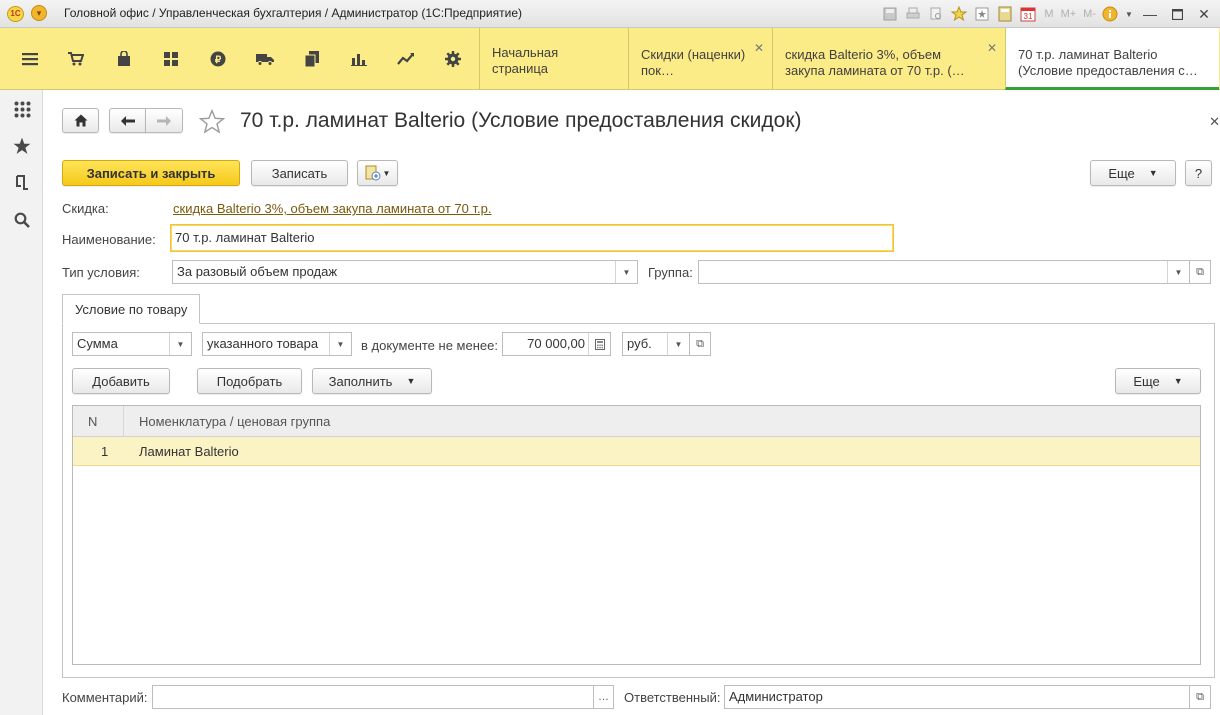 Image resolution: width=1220 pixels, height=715 pixels. I want to click on svg-text: 31, so click(1028, 16).